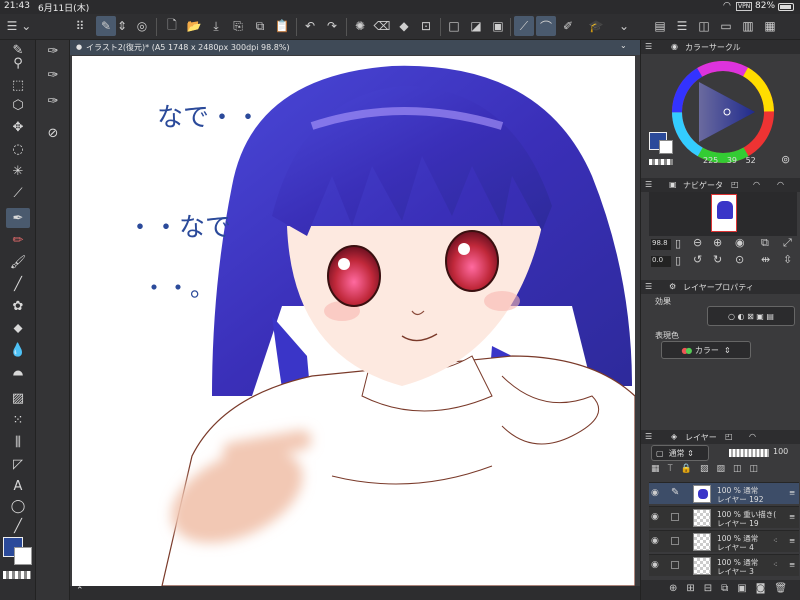  What do you see at coordinates (648, 286) in the screenshot?
I see `layer-property-menu-icon: ☰` at bounding box center [648, 286].